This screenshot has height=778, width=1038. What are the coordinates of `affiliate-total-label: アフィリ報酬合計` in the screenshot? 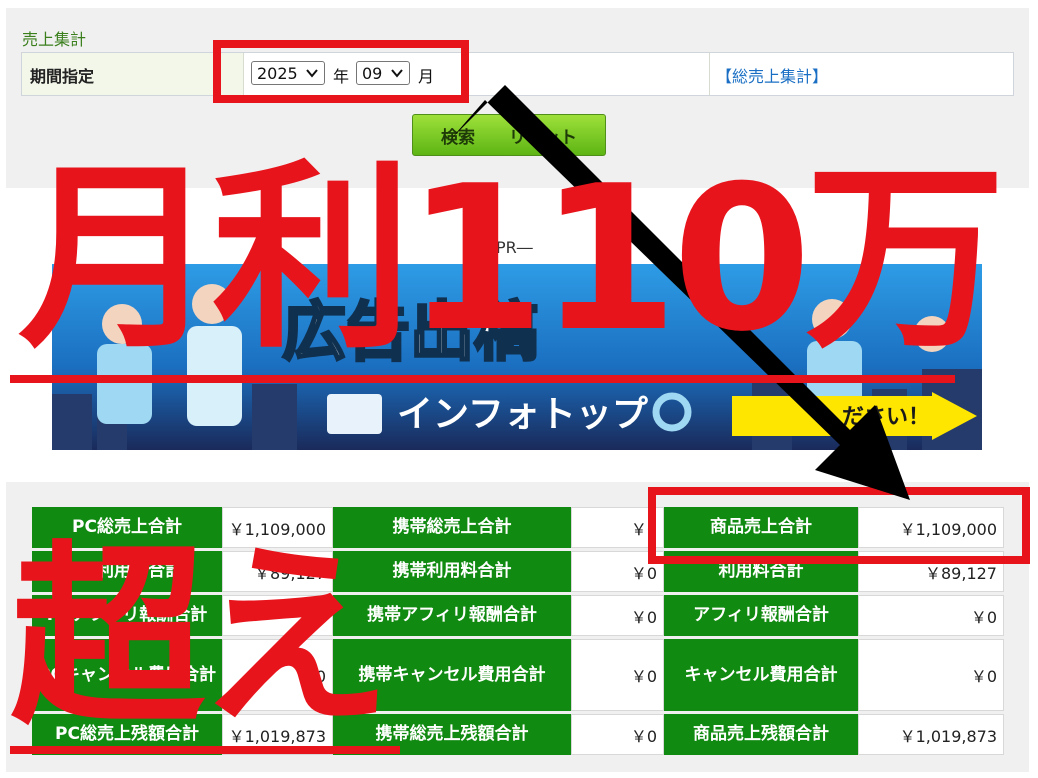 It's located at (761, 615).